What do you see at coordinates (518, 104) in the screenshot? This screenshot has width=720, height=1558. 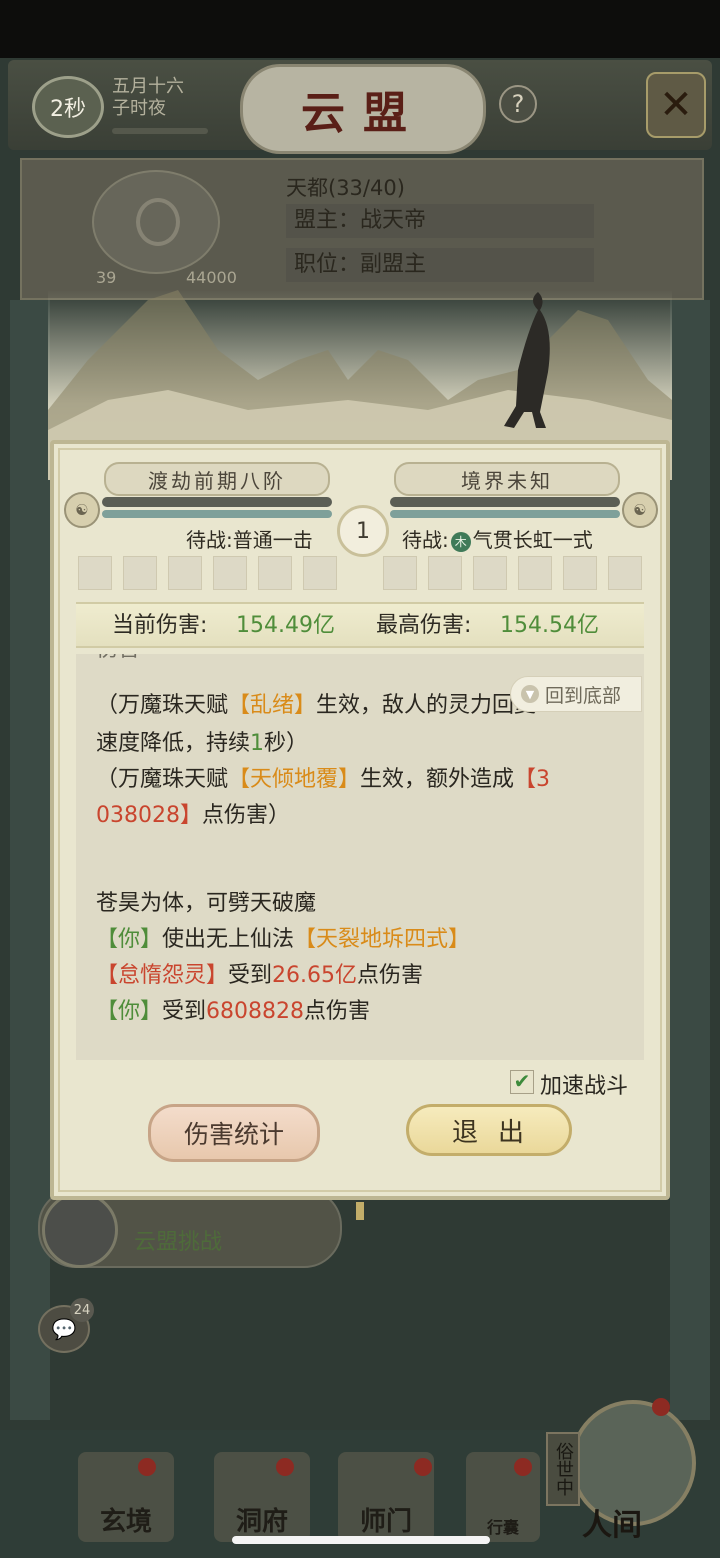 I see `help-button: ?` at bounding box center [518, 104].